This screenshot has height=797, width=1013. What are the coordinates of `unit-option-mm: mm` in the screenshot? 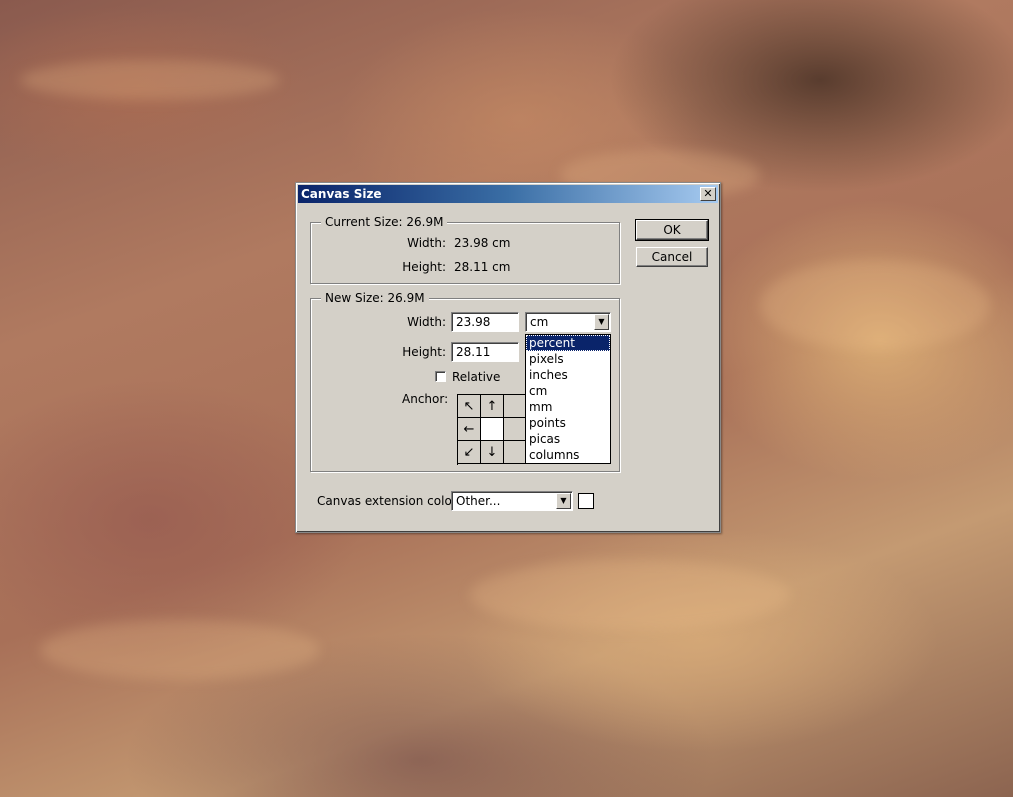 It's located at (568, 407).